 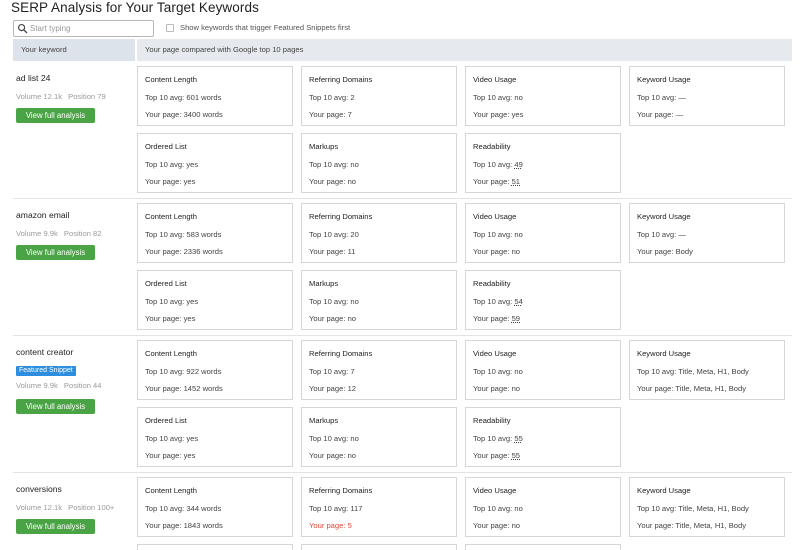 I want to click on metric-card-readability: Readability Top 10 avg: 49 Your page: 51, so click(x=543, y=163).